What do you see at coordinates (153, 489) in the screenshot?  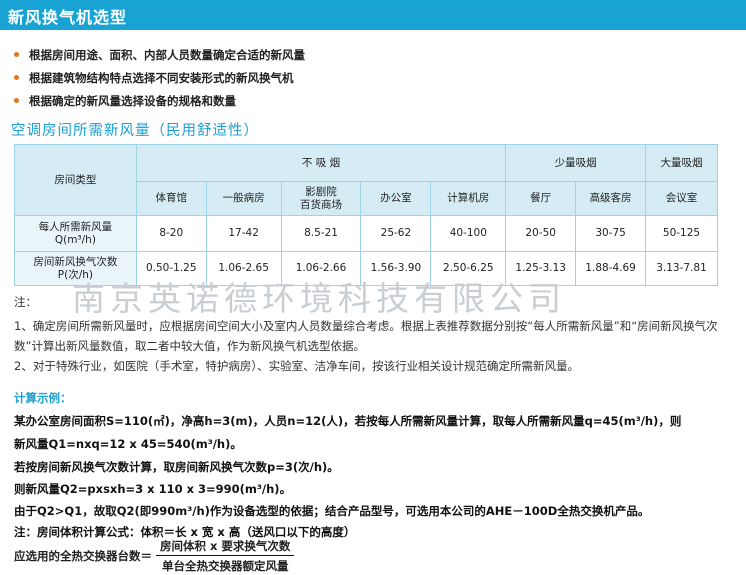 I see `calc-line: 则新风量Q2=pxsxh=3 x 110 x 3=990(m³/h)。` at bounding box center [153, 489].